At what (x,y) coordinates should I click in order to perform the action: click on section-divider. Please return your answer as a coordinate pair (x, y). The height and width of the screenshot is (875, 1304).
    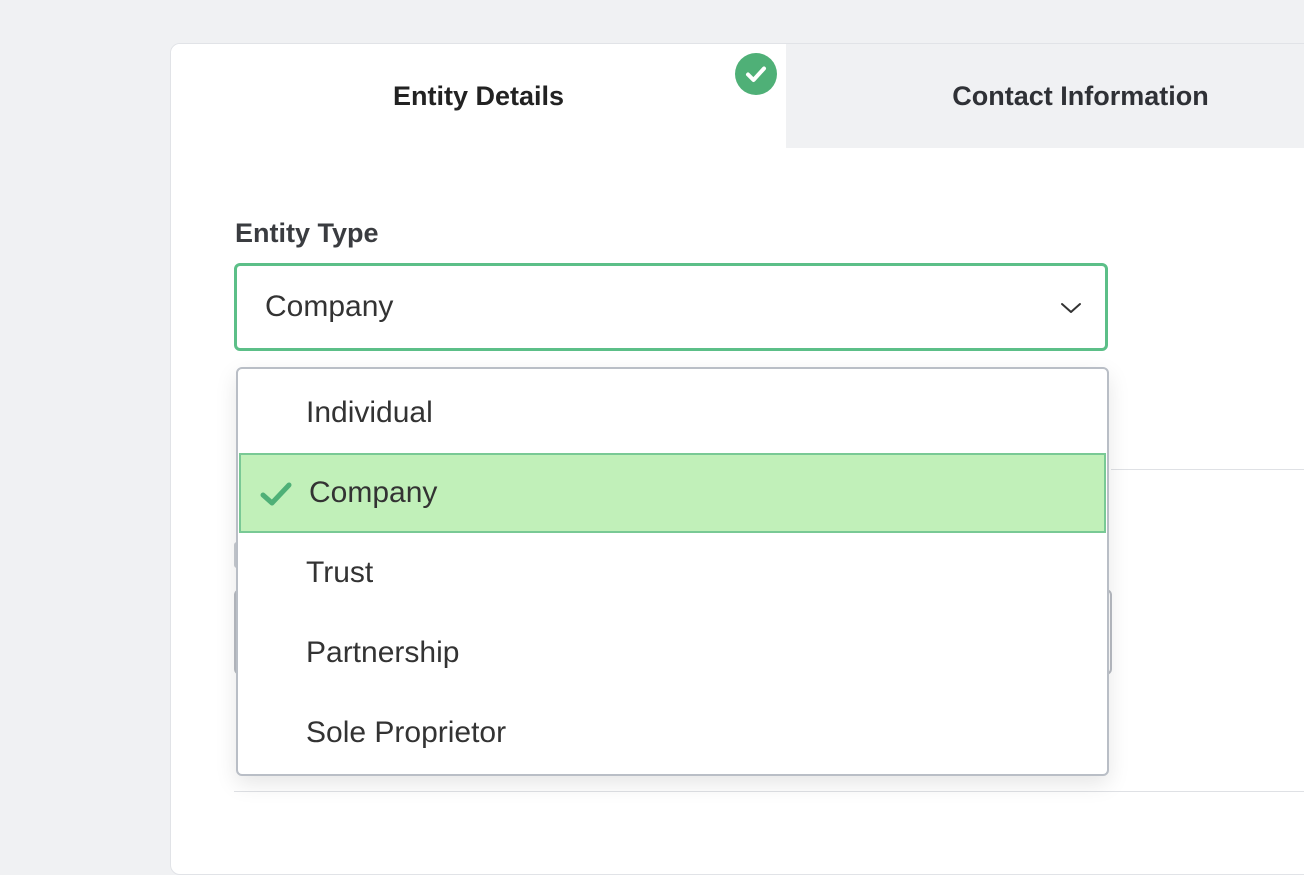
    Looking at the image, I should click on (1207, 469).